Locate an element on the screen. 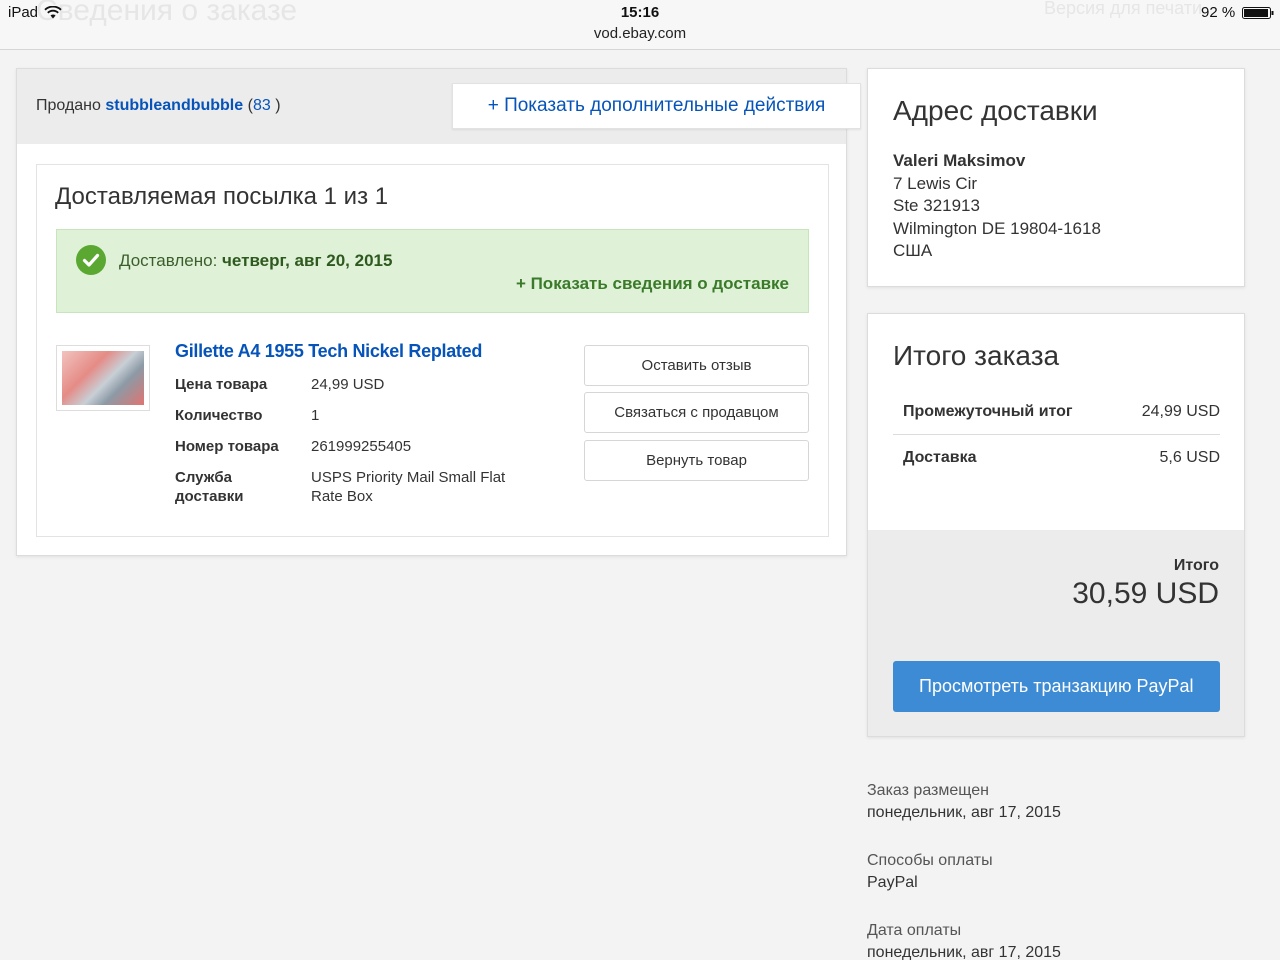 This screenshot has height=960, width=1280. item-image is located at coordinates (103, 378).